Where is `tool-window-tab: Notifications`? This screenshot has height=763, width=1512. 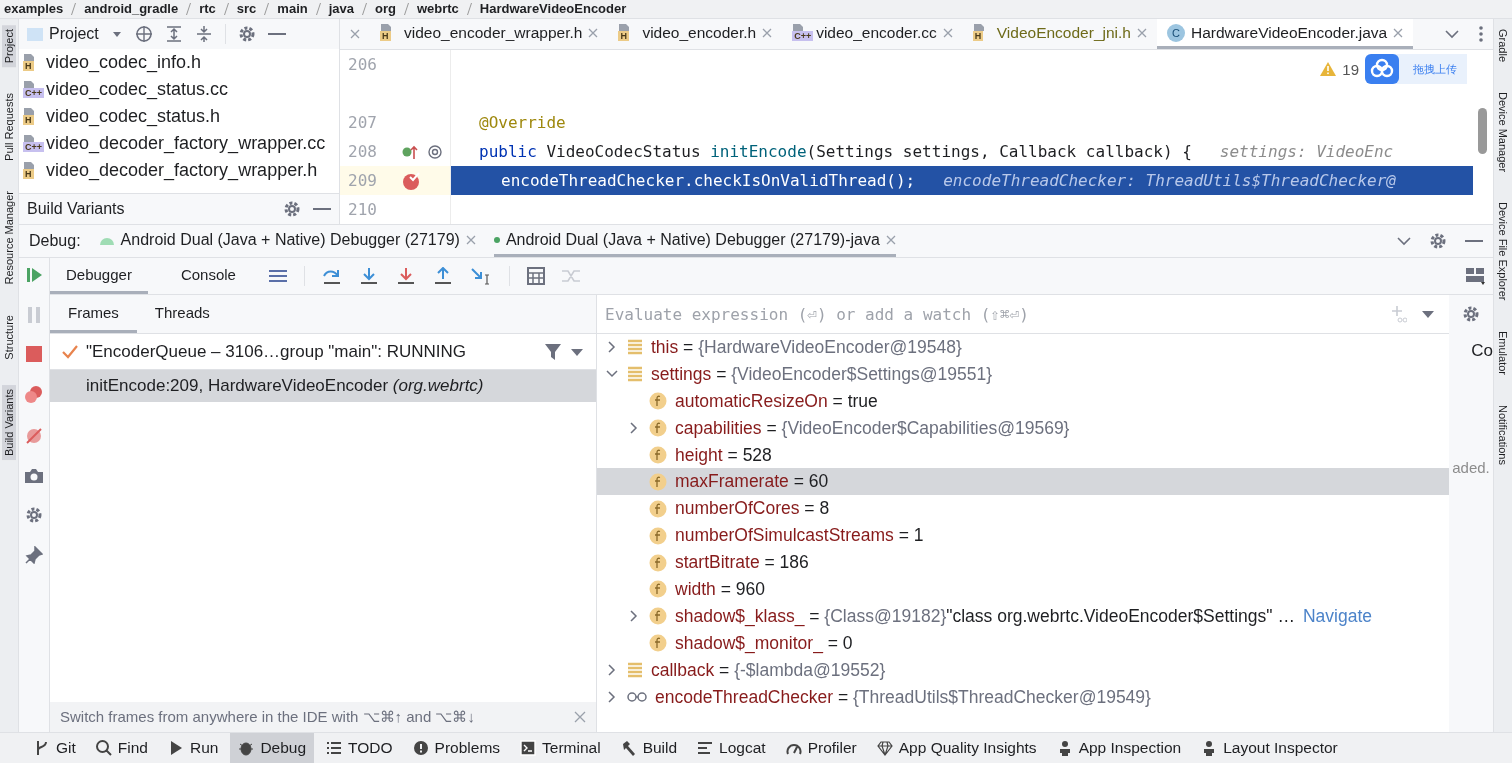 tool-window-tab: Notifications is located at coordinates (1503, 434).